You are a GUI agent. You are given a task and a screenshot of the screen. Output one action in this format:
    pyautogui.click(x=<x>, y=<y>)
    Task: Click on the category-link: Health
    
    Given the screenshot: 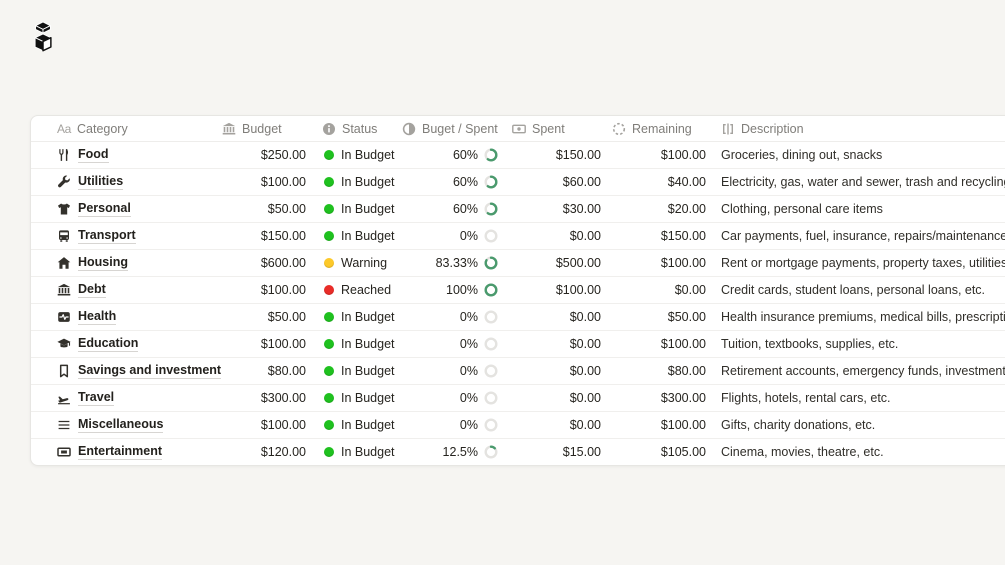 What is the action you would take?
    pyautogui.click(x=97, y=317)
    